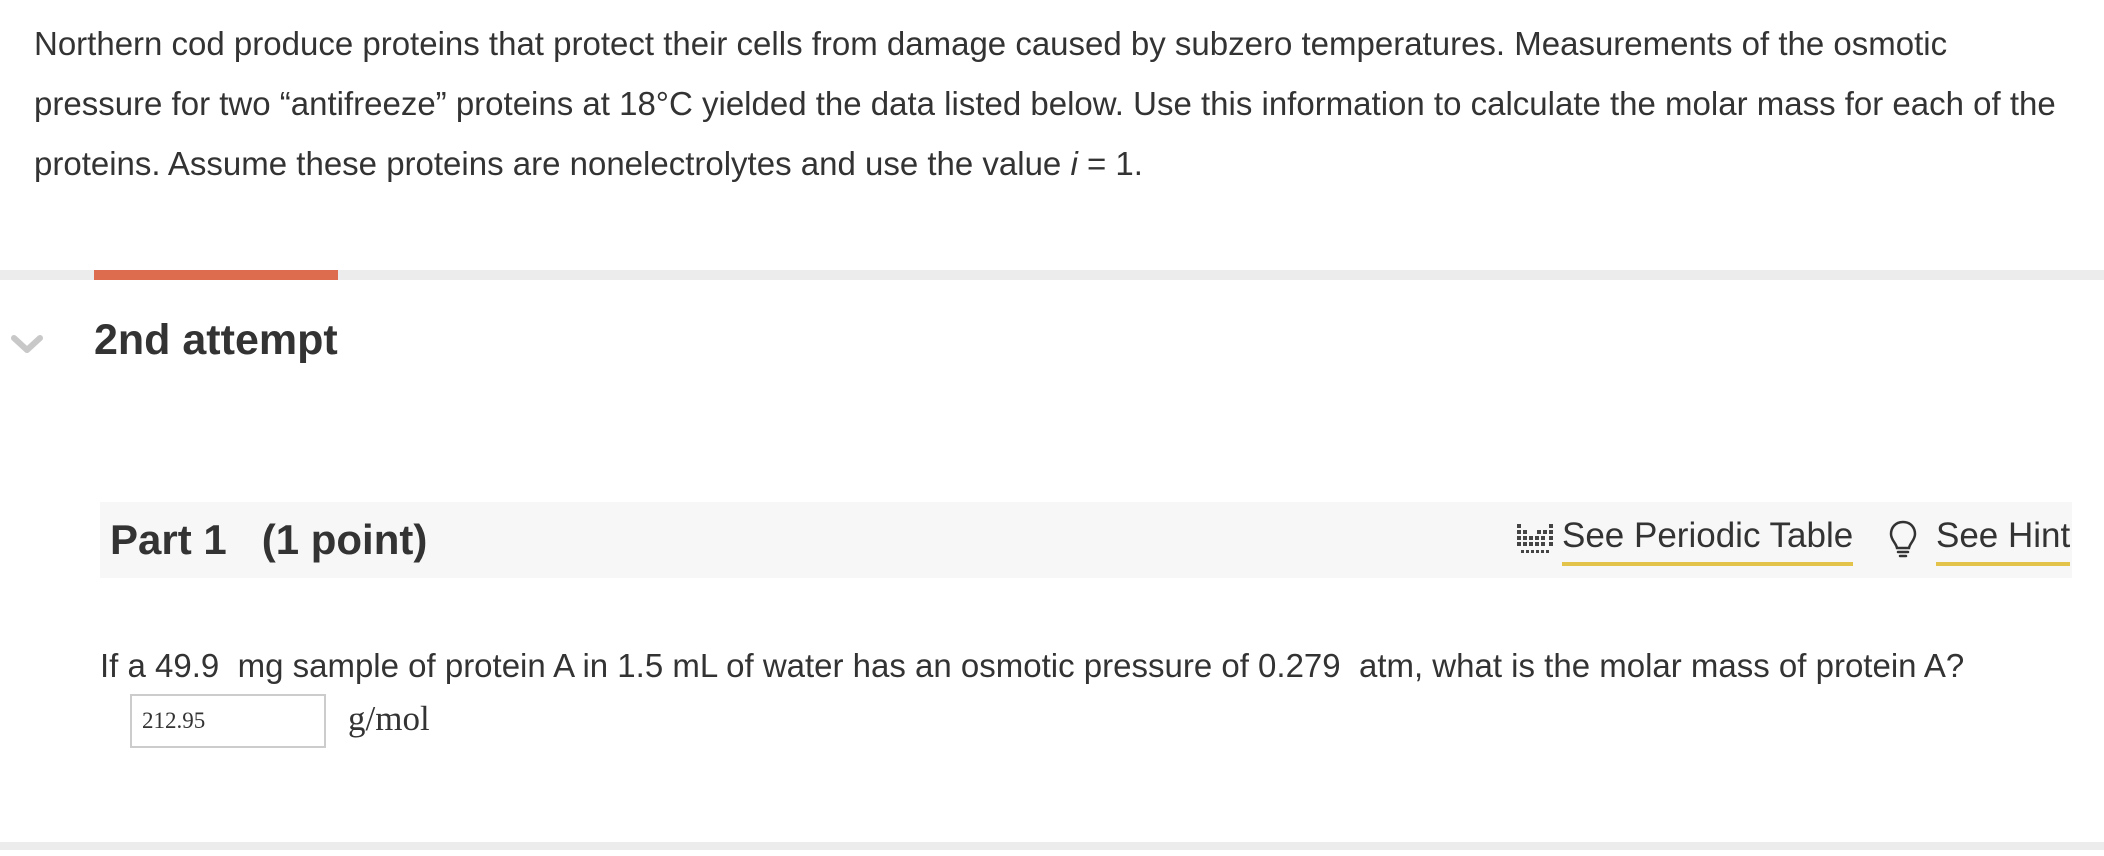 This screenshot has width=2104, height=856. What do you see at coordinates (1535, 538) in the screenshot?
I see `periodic-table-icon` at bounding box center [1535, 538].